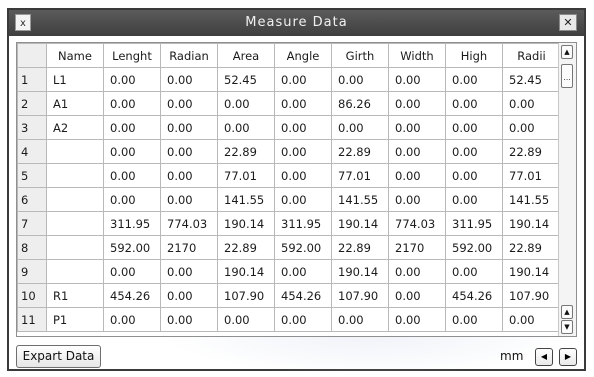  What do you see at coordinates (474, 295) in the screenshot?
I see `cell-high: 454.26` at bounding box center [474, 295].